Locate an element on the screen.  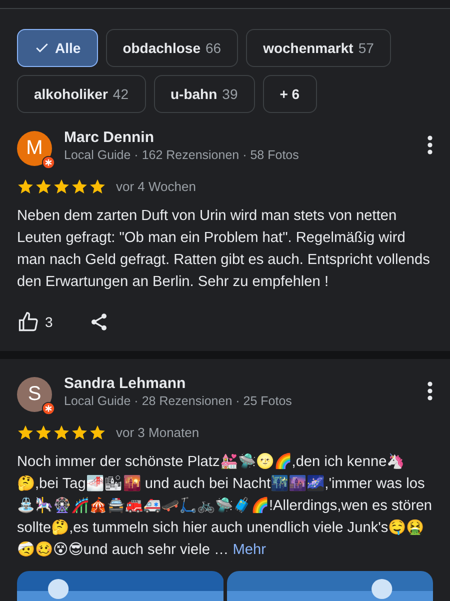
reviewer-info: Local Guide · 162 Rezensionen · 58 Fotos is located at coordinates (182, 155).